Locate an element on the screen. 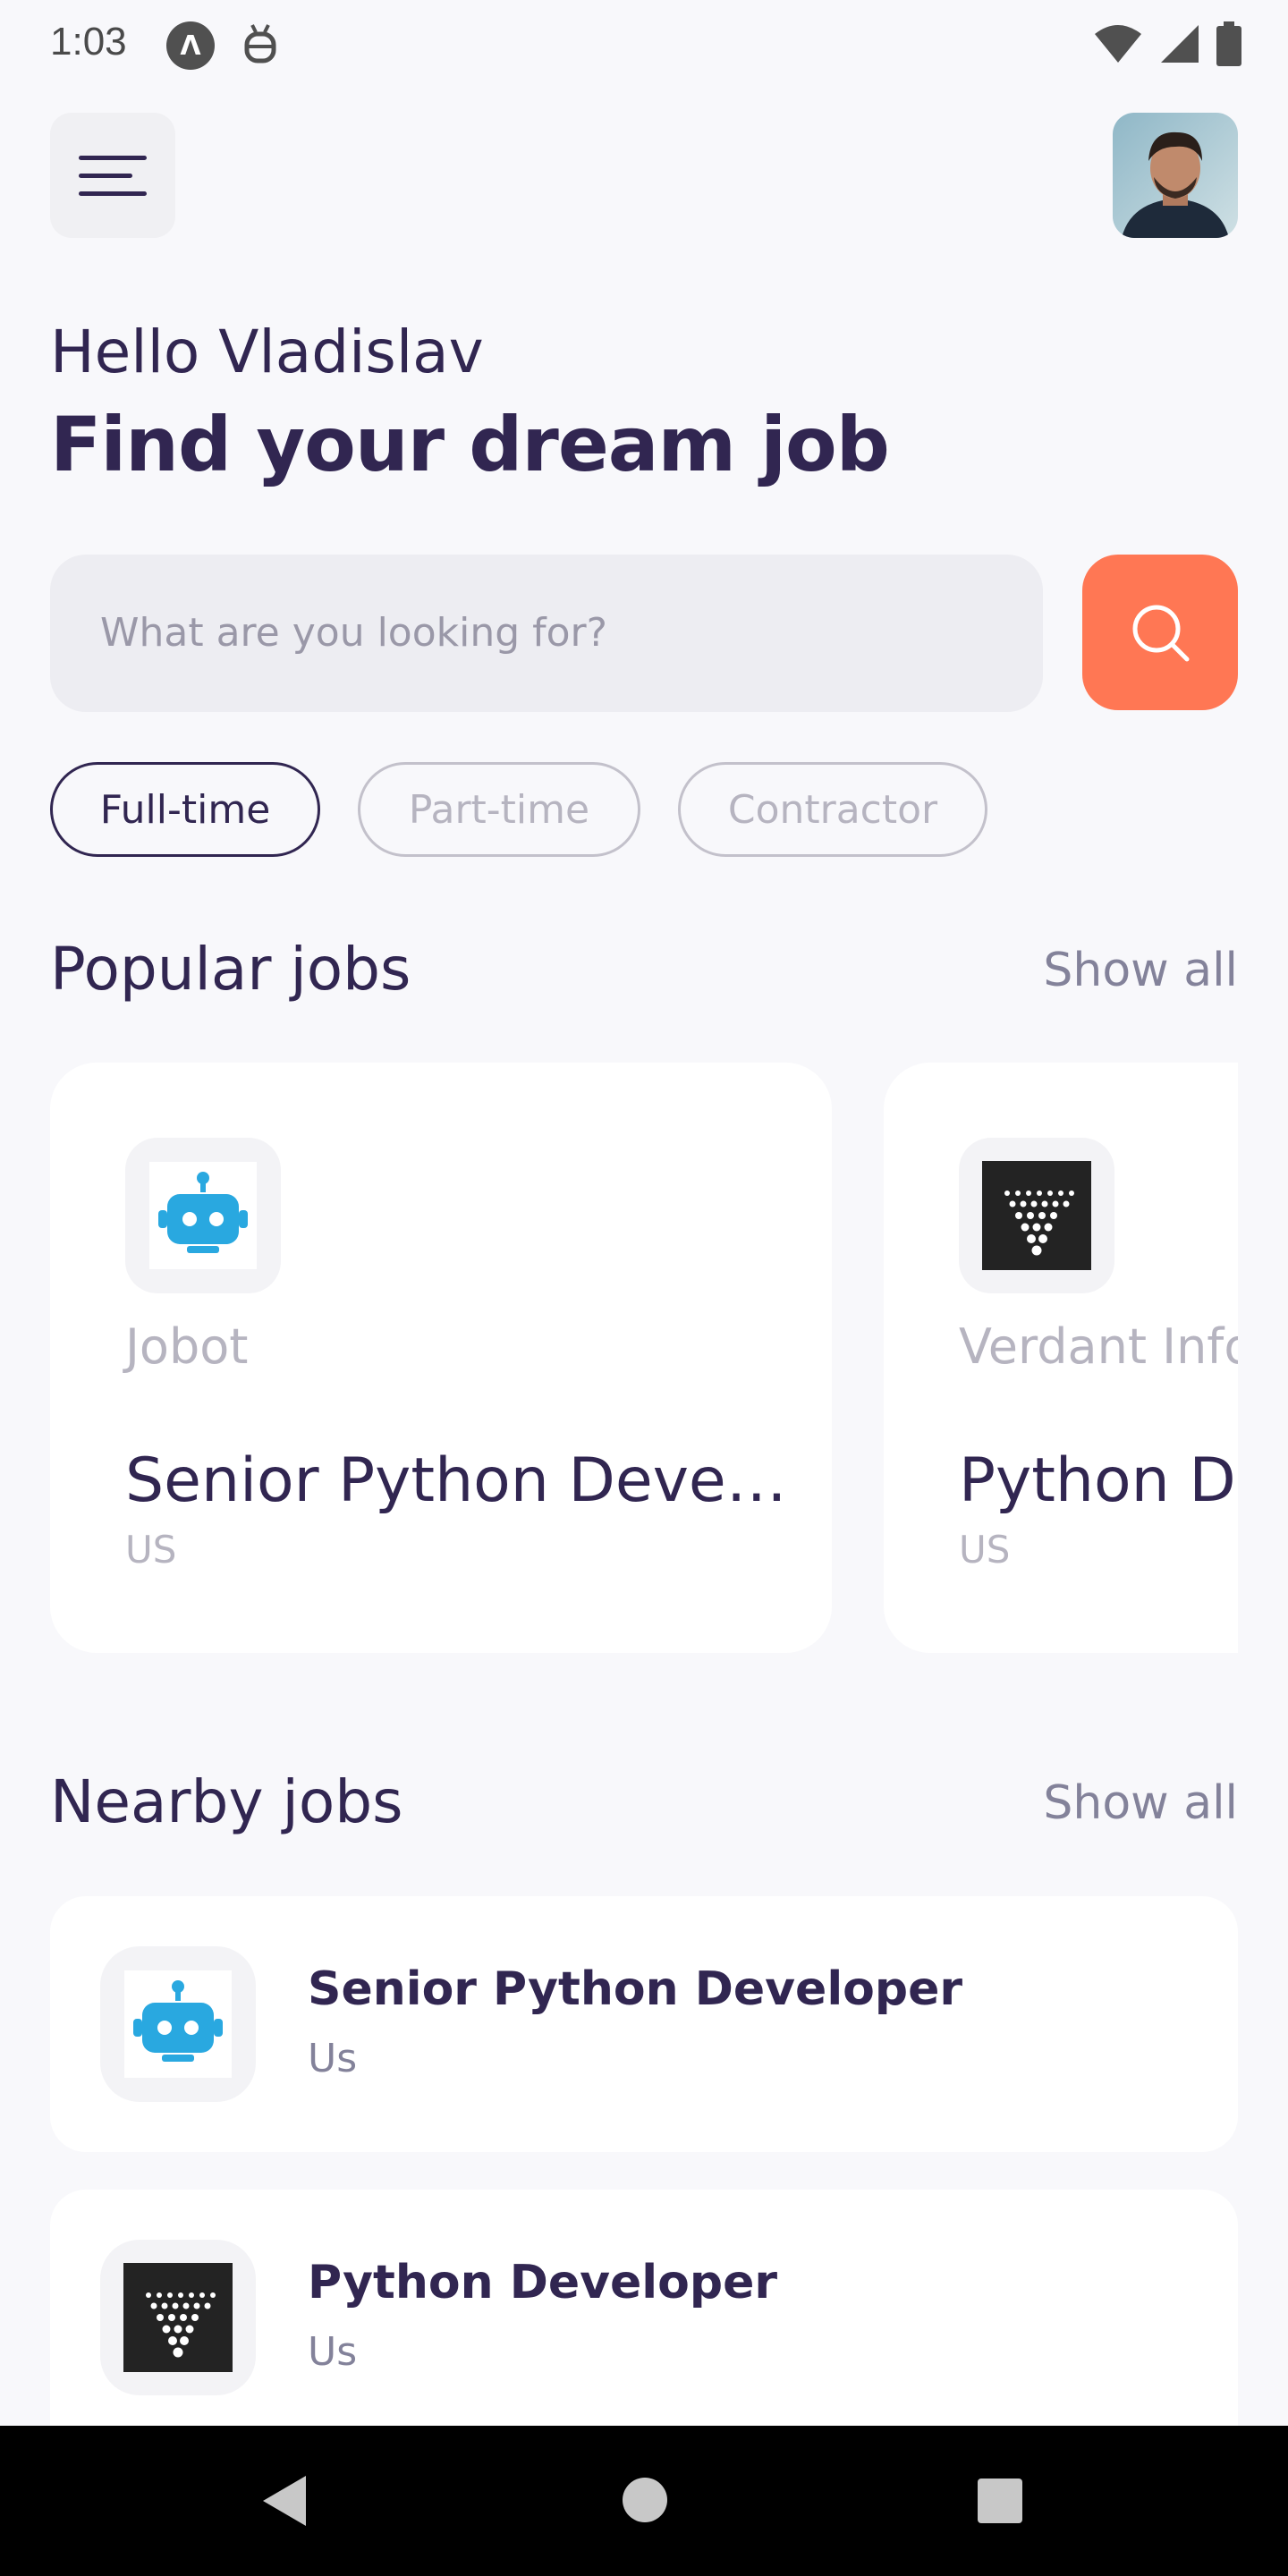  popular-job-card: Verdant Info Python De US is located at coordinates (1061, 1358).